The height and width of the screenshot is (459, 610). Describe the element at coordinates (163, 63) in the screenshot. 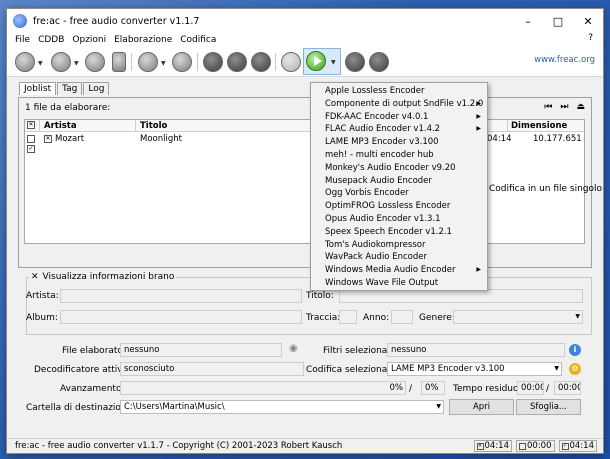

I see `cddb-dropdown-icon: ▼` at that location.